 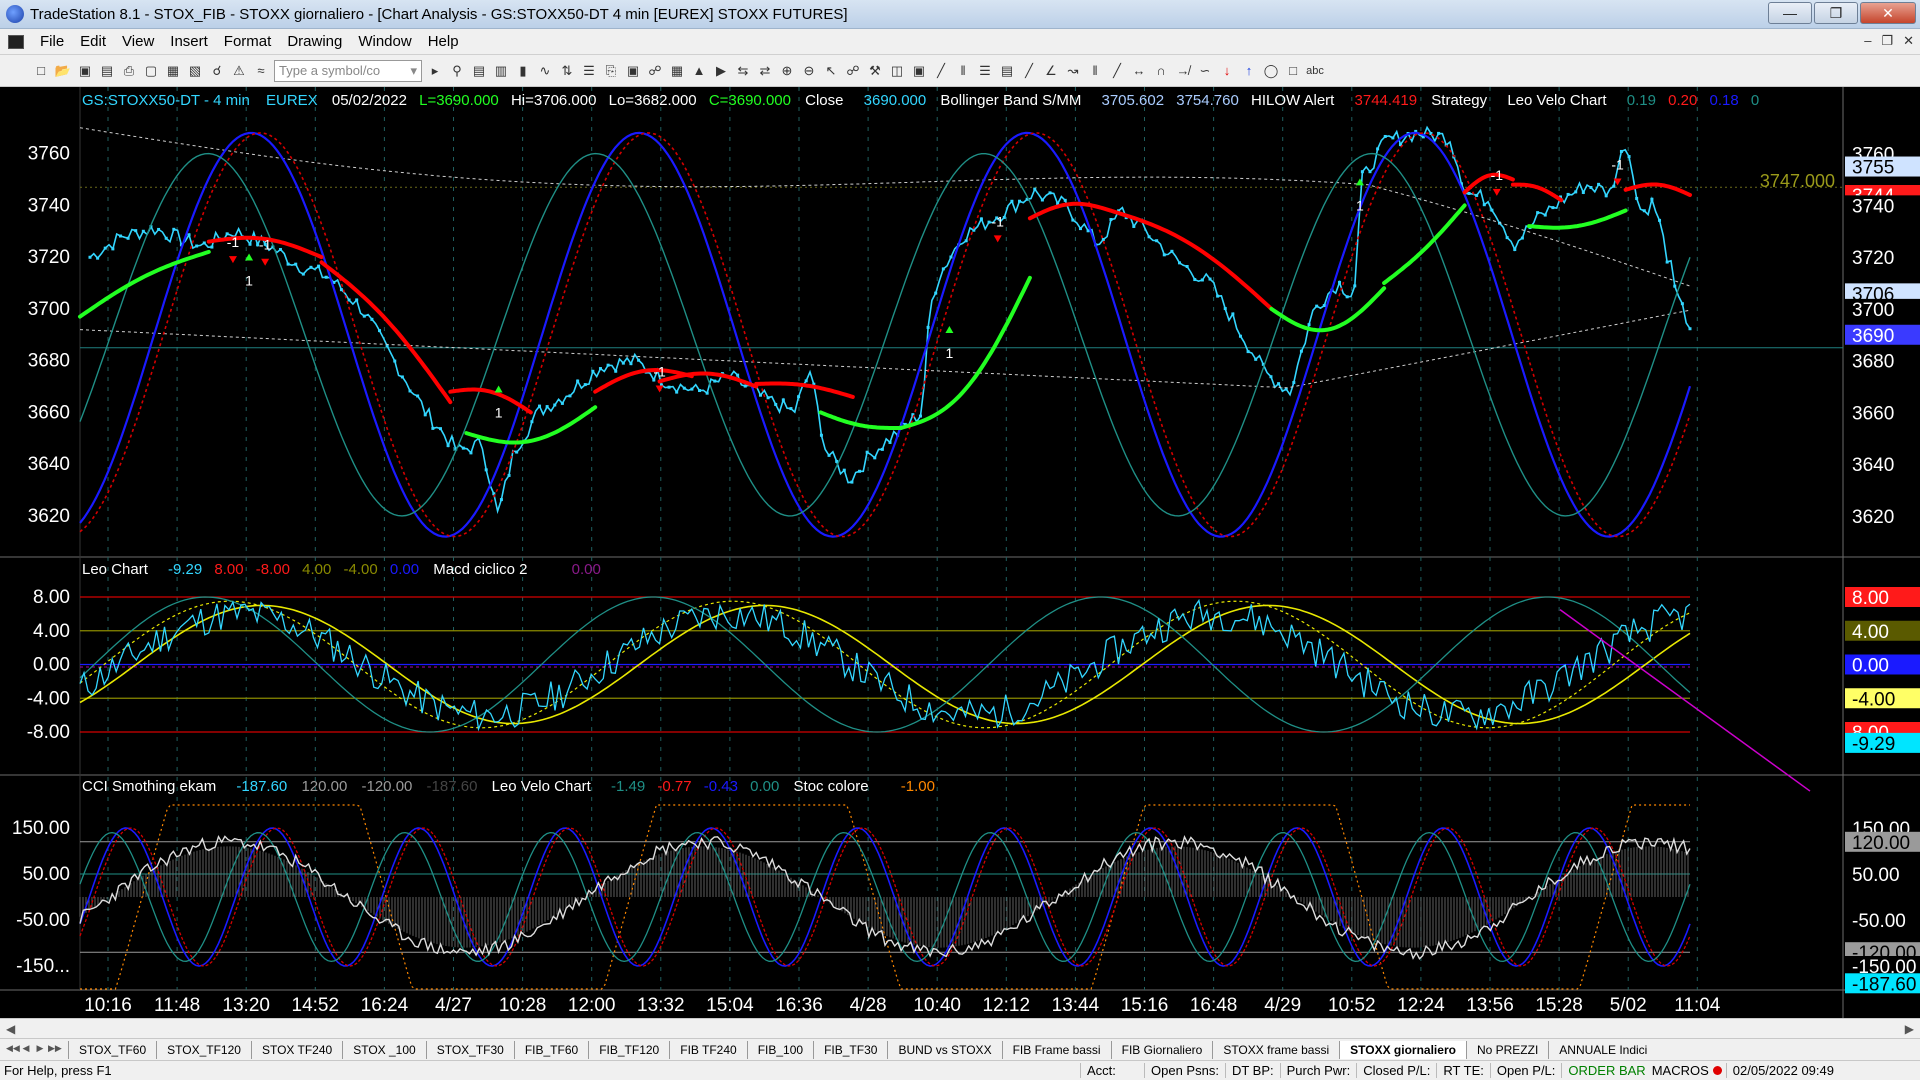 I want to click on tab-stox-tf120: STOX_TF120, so click(x=203, y=1049).